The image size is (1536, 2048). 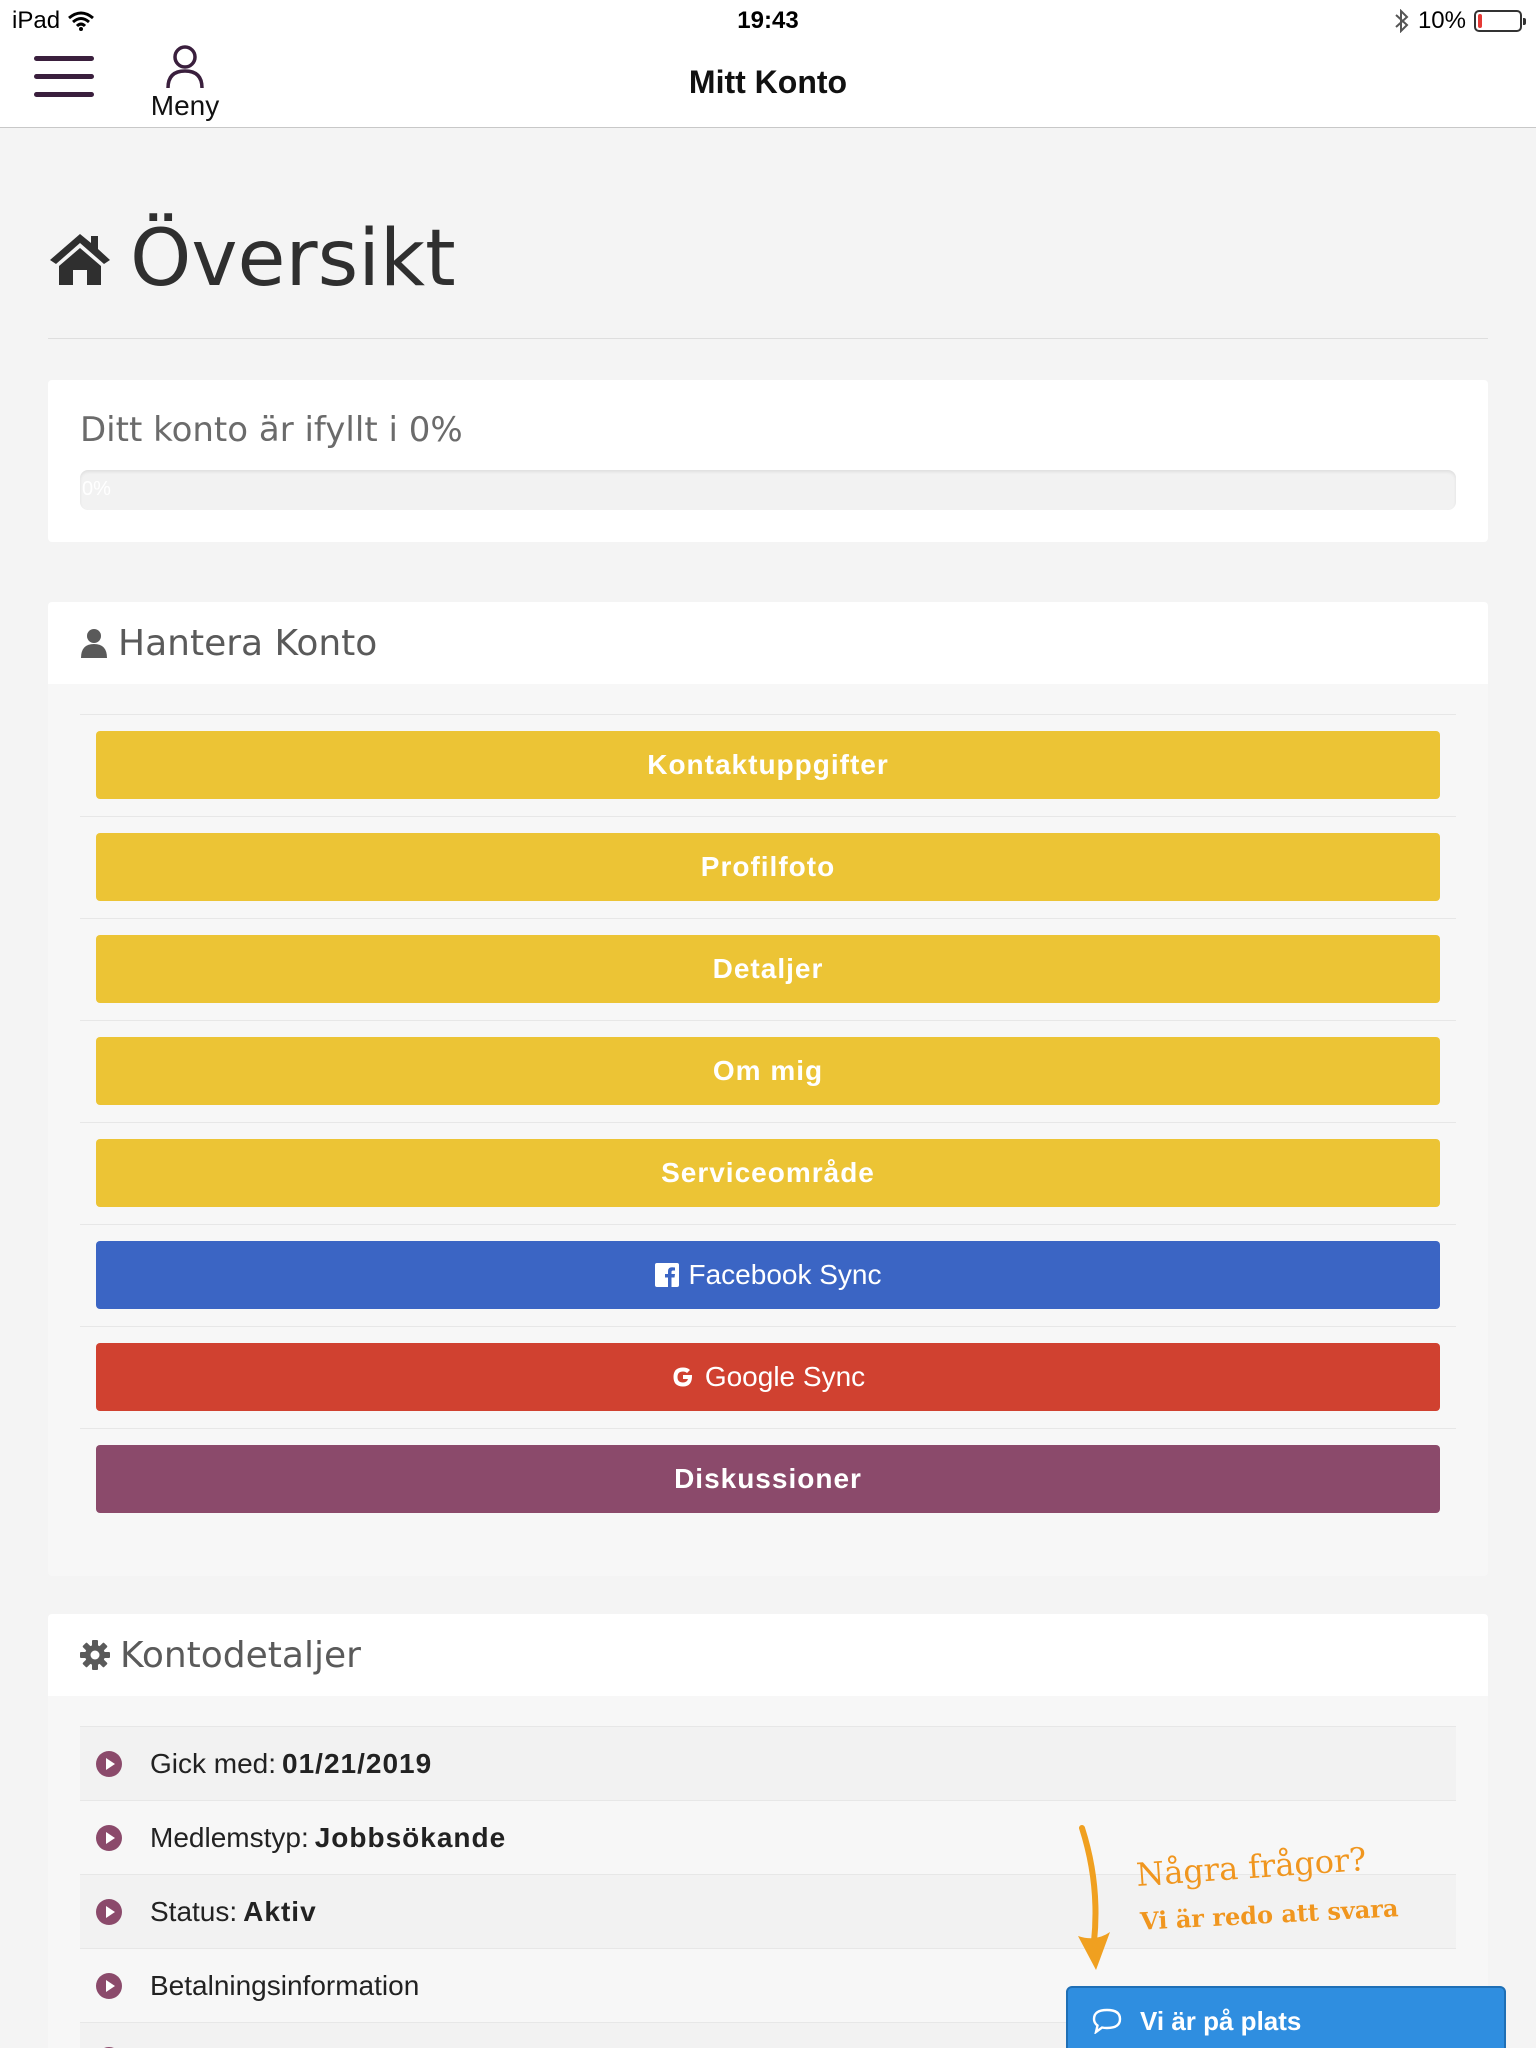 I want to click on about-me-button: Om mig, so click(x=768, y=1071).